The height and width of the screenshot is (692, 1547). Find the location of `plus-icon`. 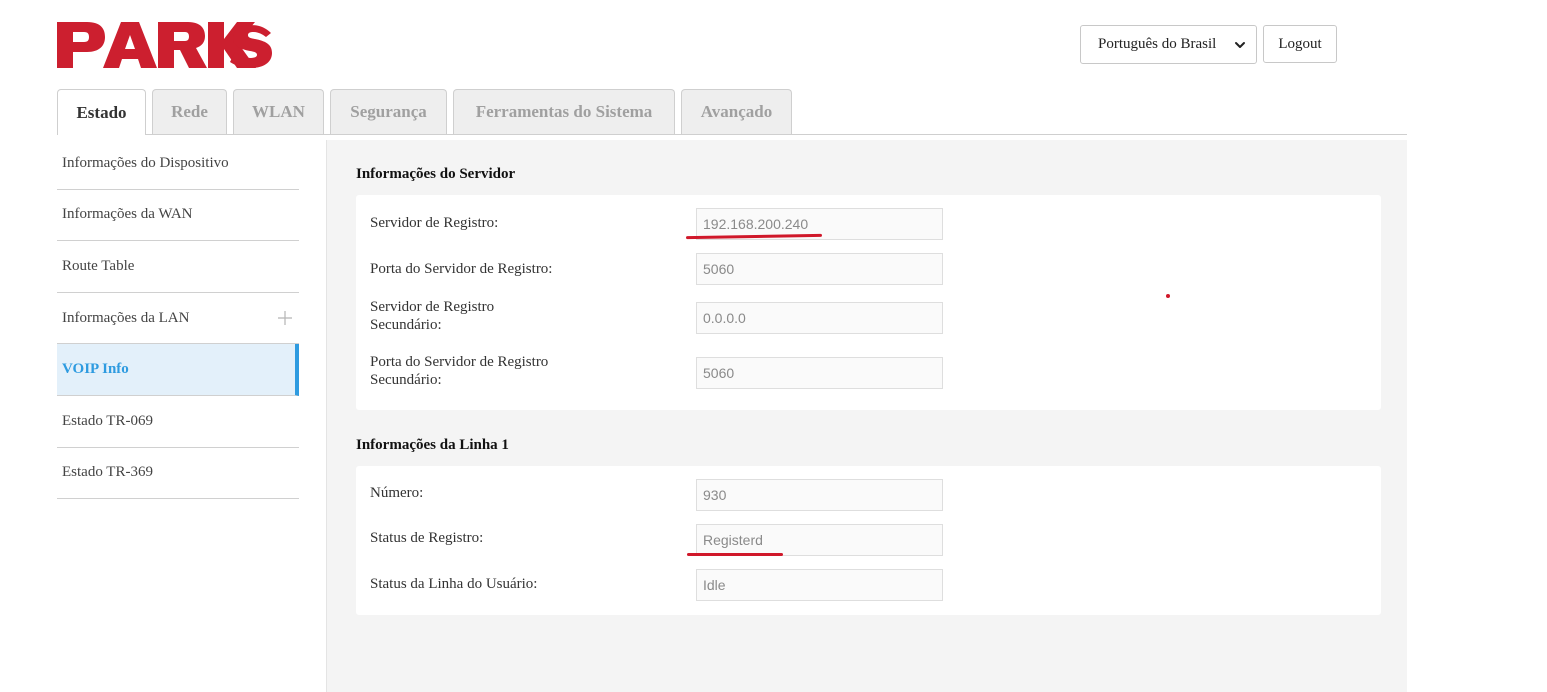

plus-icon is located at coordinates (285, 318).